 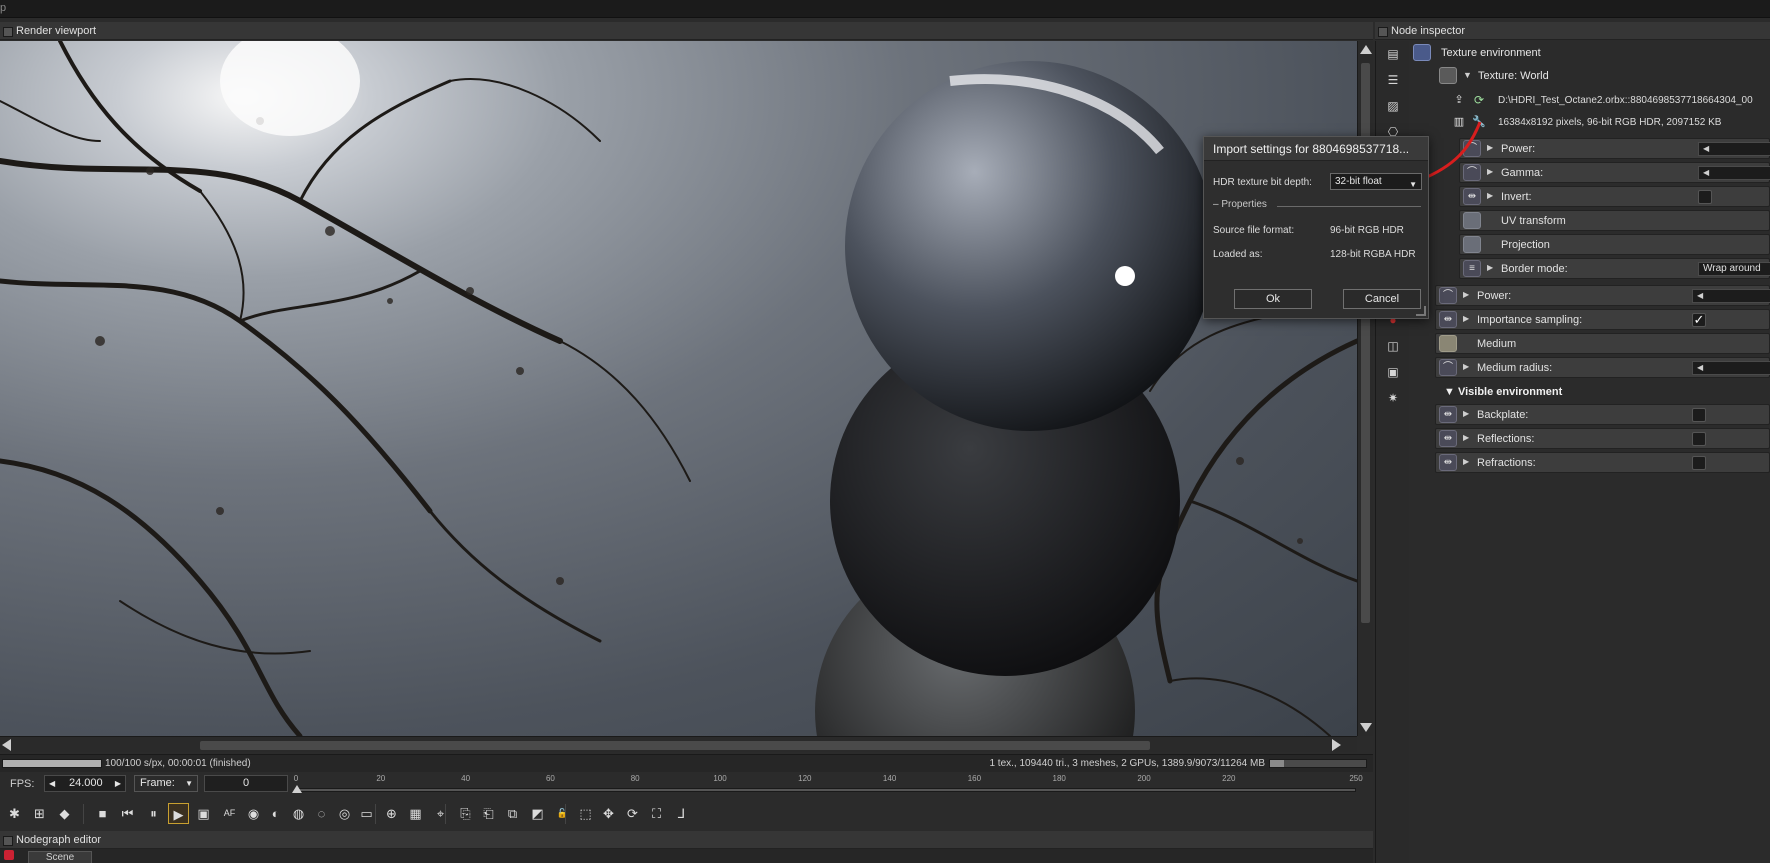 I want to click on invert-checkbox, so click(x=1705, y=197).